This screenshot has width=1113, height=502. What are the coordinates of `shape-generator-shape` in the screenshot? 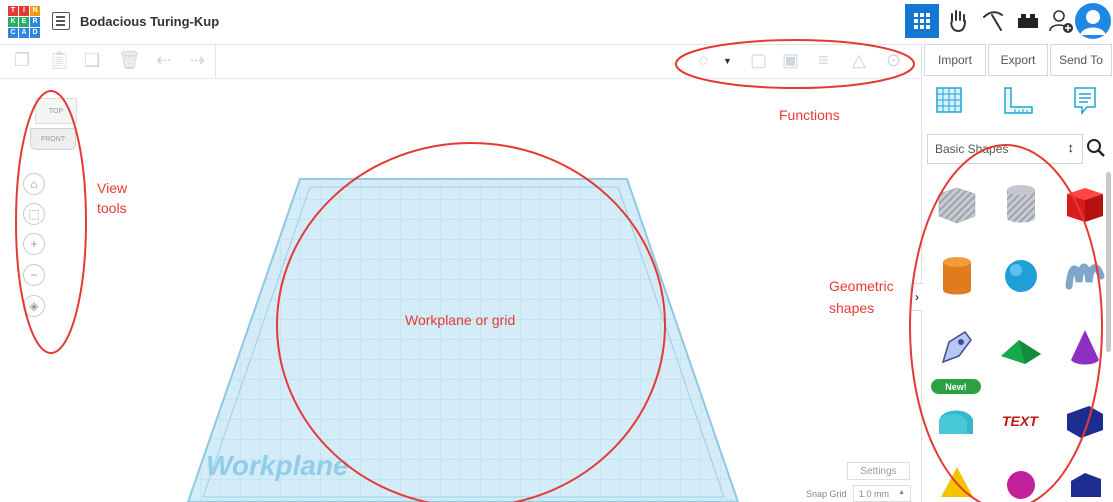 It's located at (957, 348).